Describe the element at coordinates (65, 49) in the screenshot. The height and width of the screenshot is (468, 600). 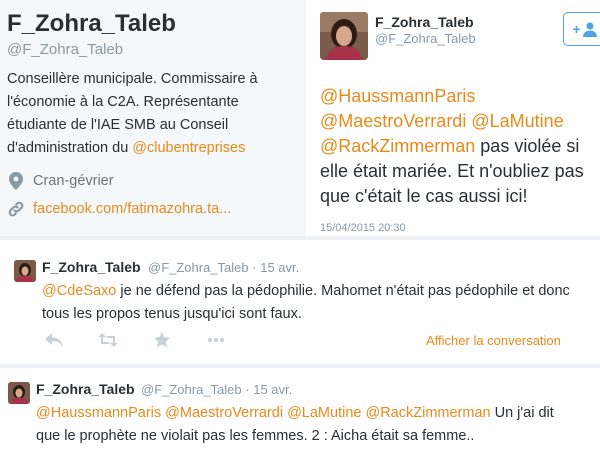
I see `profile-handle: @F_Zohra_Taleb` at that location.